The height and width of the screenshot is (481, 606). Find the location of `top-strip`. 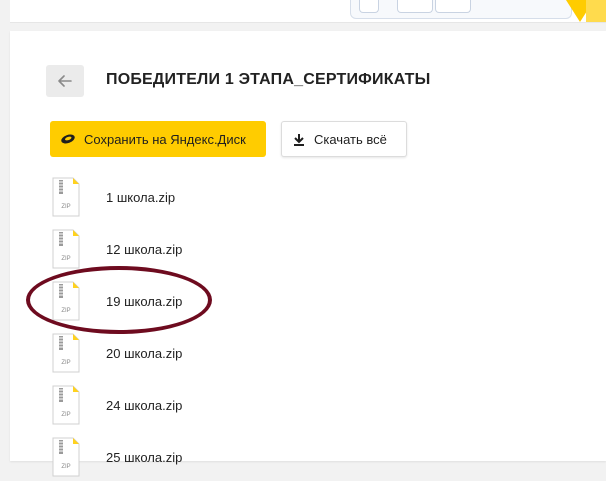

top-strip is located at coordinates (303, 11).